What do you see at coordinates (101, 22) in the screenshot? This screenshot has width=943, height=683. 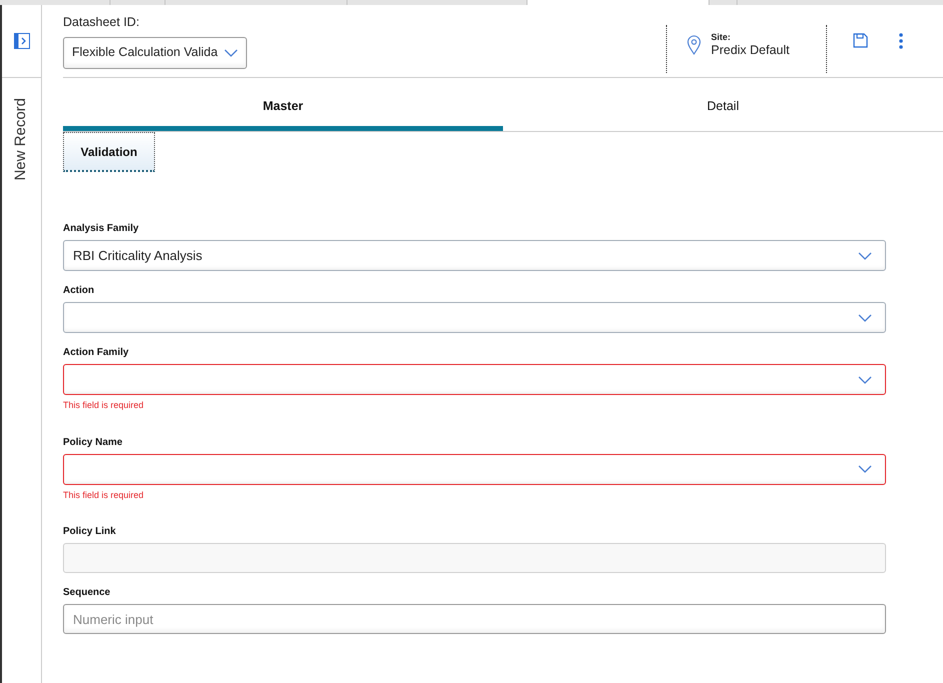 I see `datasheet-label: Datasheet ID:` at bounding box center [101, 22].